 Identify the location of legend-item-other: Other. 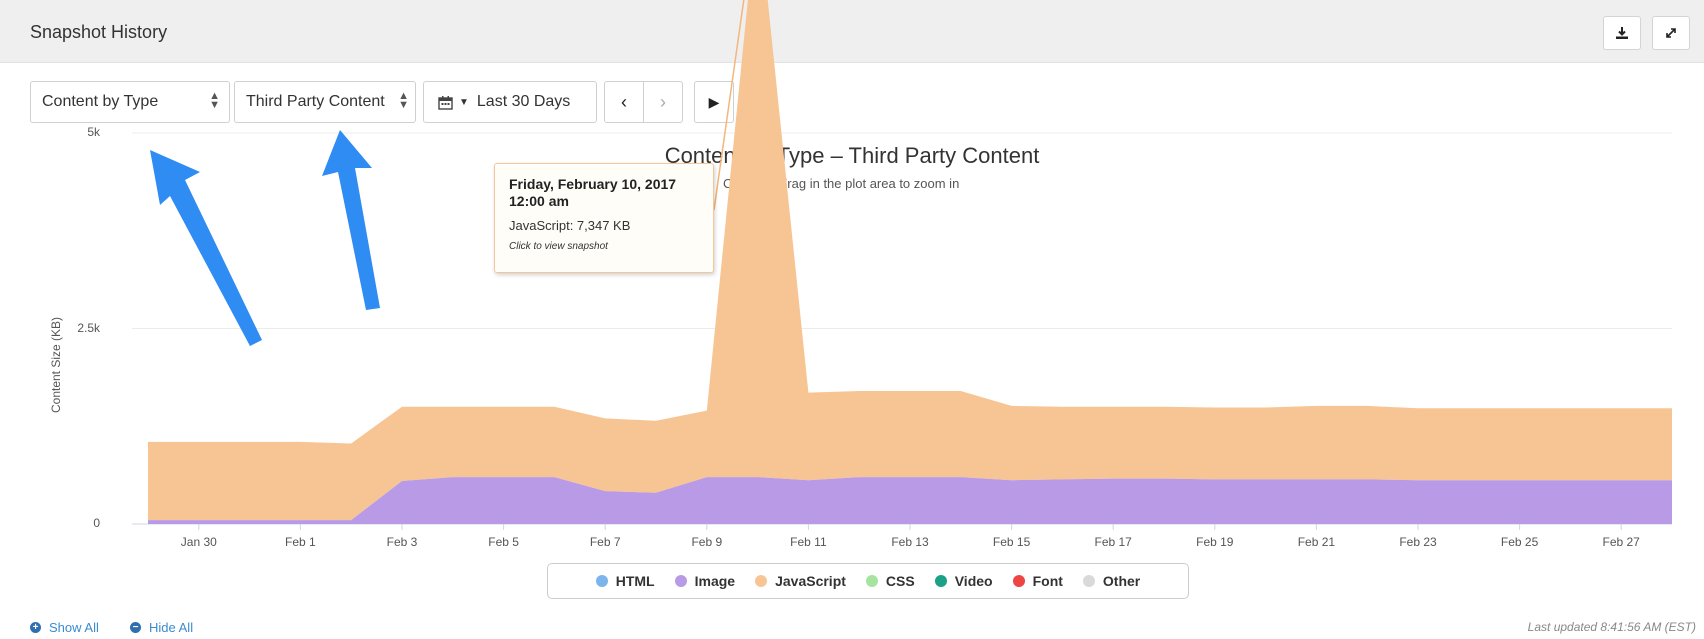
(1111, 581).